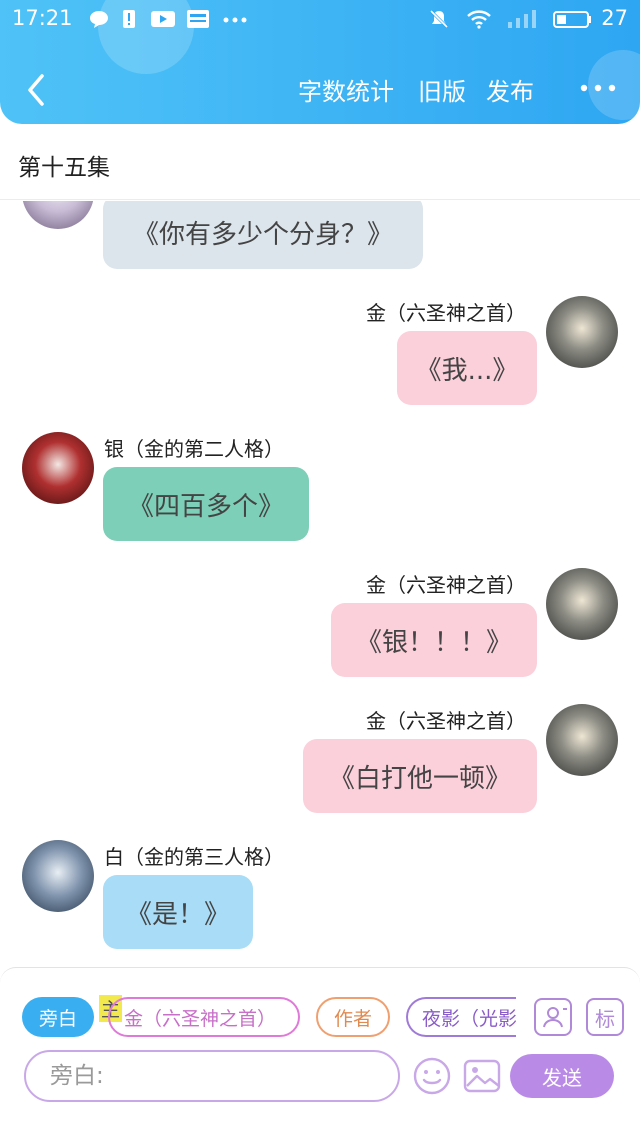  What do you see at coordinates (320, 20) in the screenshot?
I see `status-bar: 17:21 27` at bounding box center [320, 20].